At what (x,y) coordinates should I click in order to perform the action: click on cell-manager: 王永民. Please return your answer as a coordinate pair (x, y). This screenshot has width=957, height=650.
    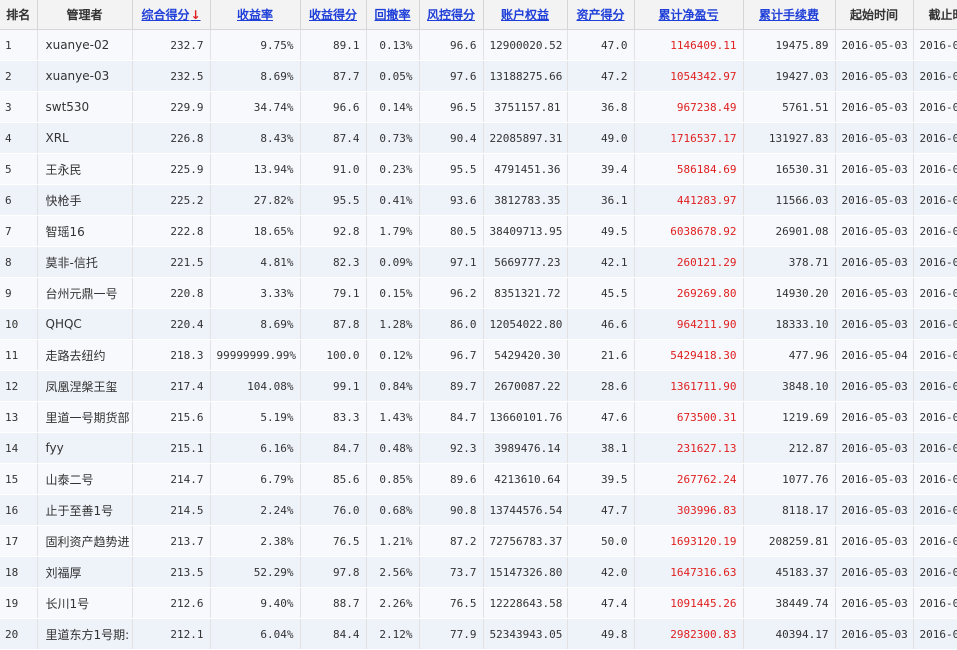
    Looking at the image, I should click on (85, 169).